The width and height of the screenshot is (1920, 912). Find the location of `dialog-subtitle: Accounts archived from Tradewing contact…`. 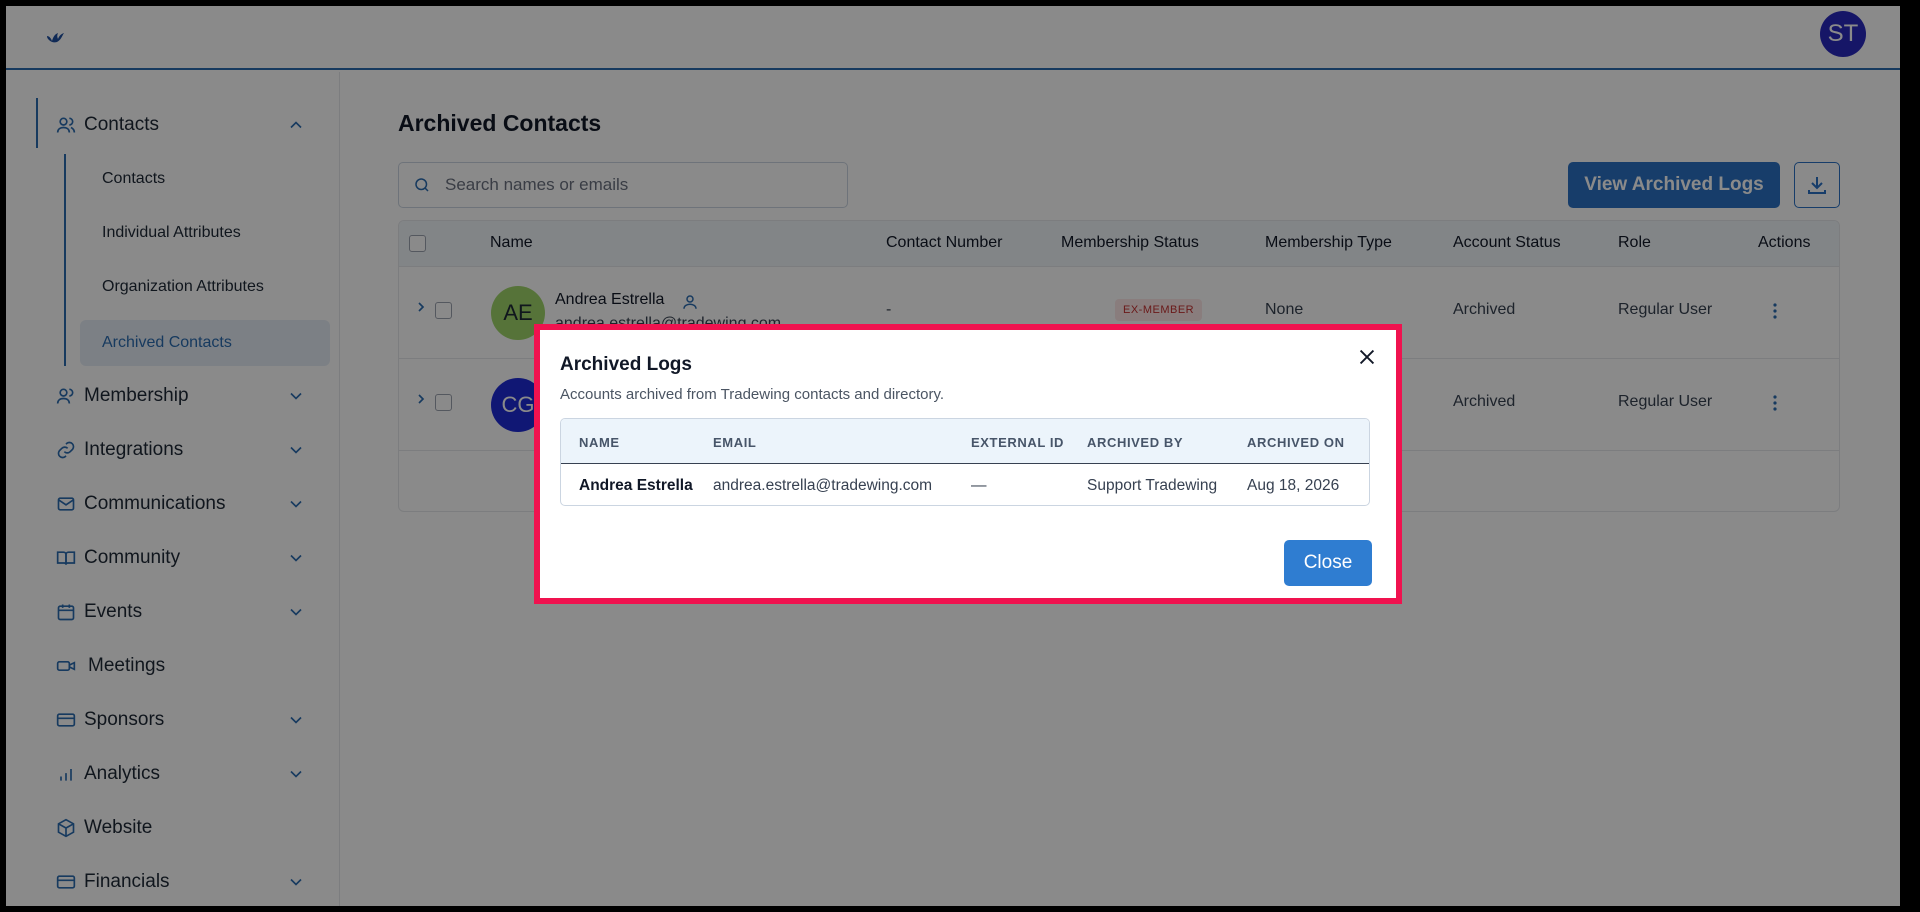

dialog-subtitle: Accounts archived from Tradewing contact… is located at coordinates (752, 394).